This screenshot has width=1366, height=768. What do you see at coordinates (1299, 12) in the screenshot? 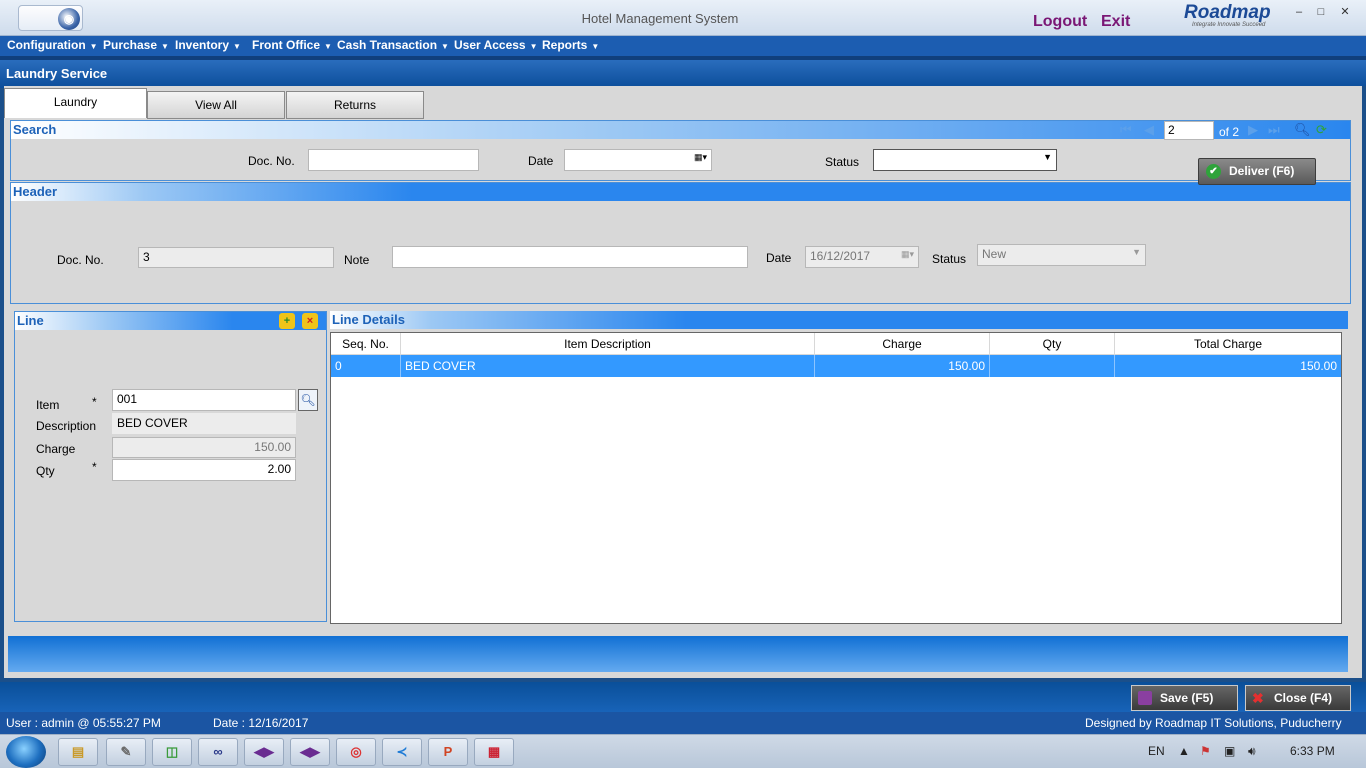
I see `minimize-button: –` at bounding box center [1299, 12].